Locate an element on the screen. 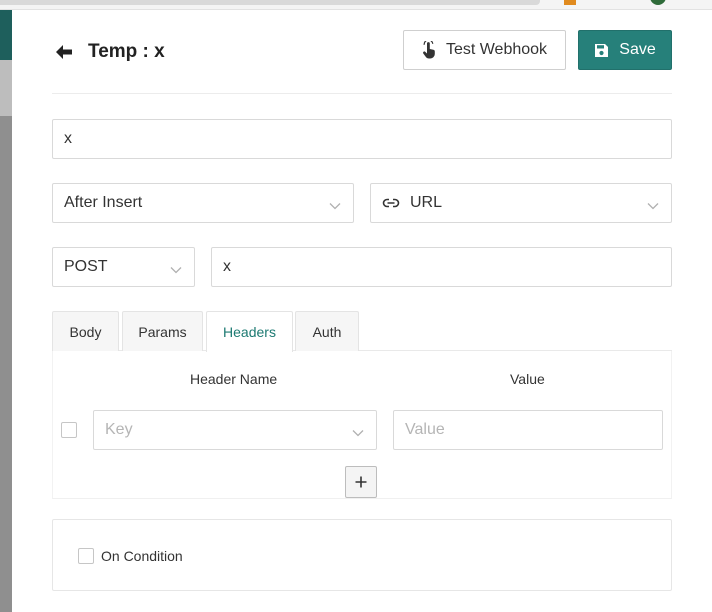 The height and width of the screenshot is (612, 712). tab-auth: Auth is located at coordinates (327, 331).